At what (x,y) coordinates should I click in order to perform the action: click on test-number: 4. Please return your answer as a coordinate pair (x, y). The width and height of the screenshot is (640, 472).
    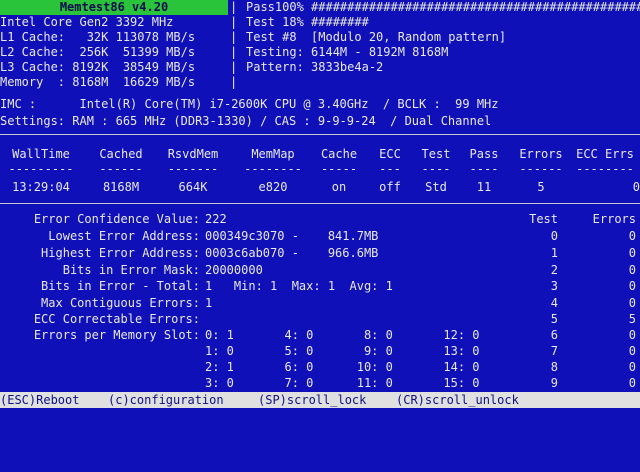
    Looking at the image, I should click on (554, 303).